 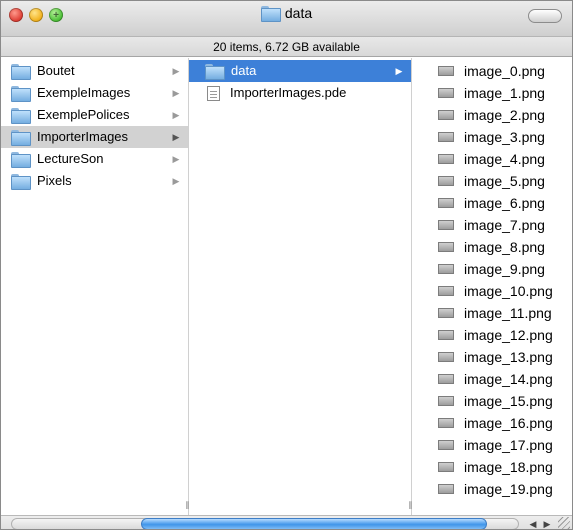 What do you see at coordinates (508, 379) in the screenshot?
I see `item-label: image_14.png` at bounding box center [508, 379].